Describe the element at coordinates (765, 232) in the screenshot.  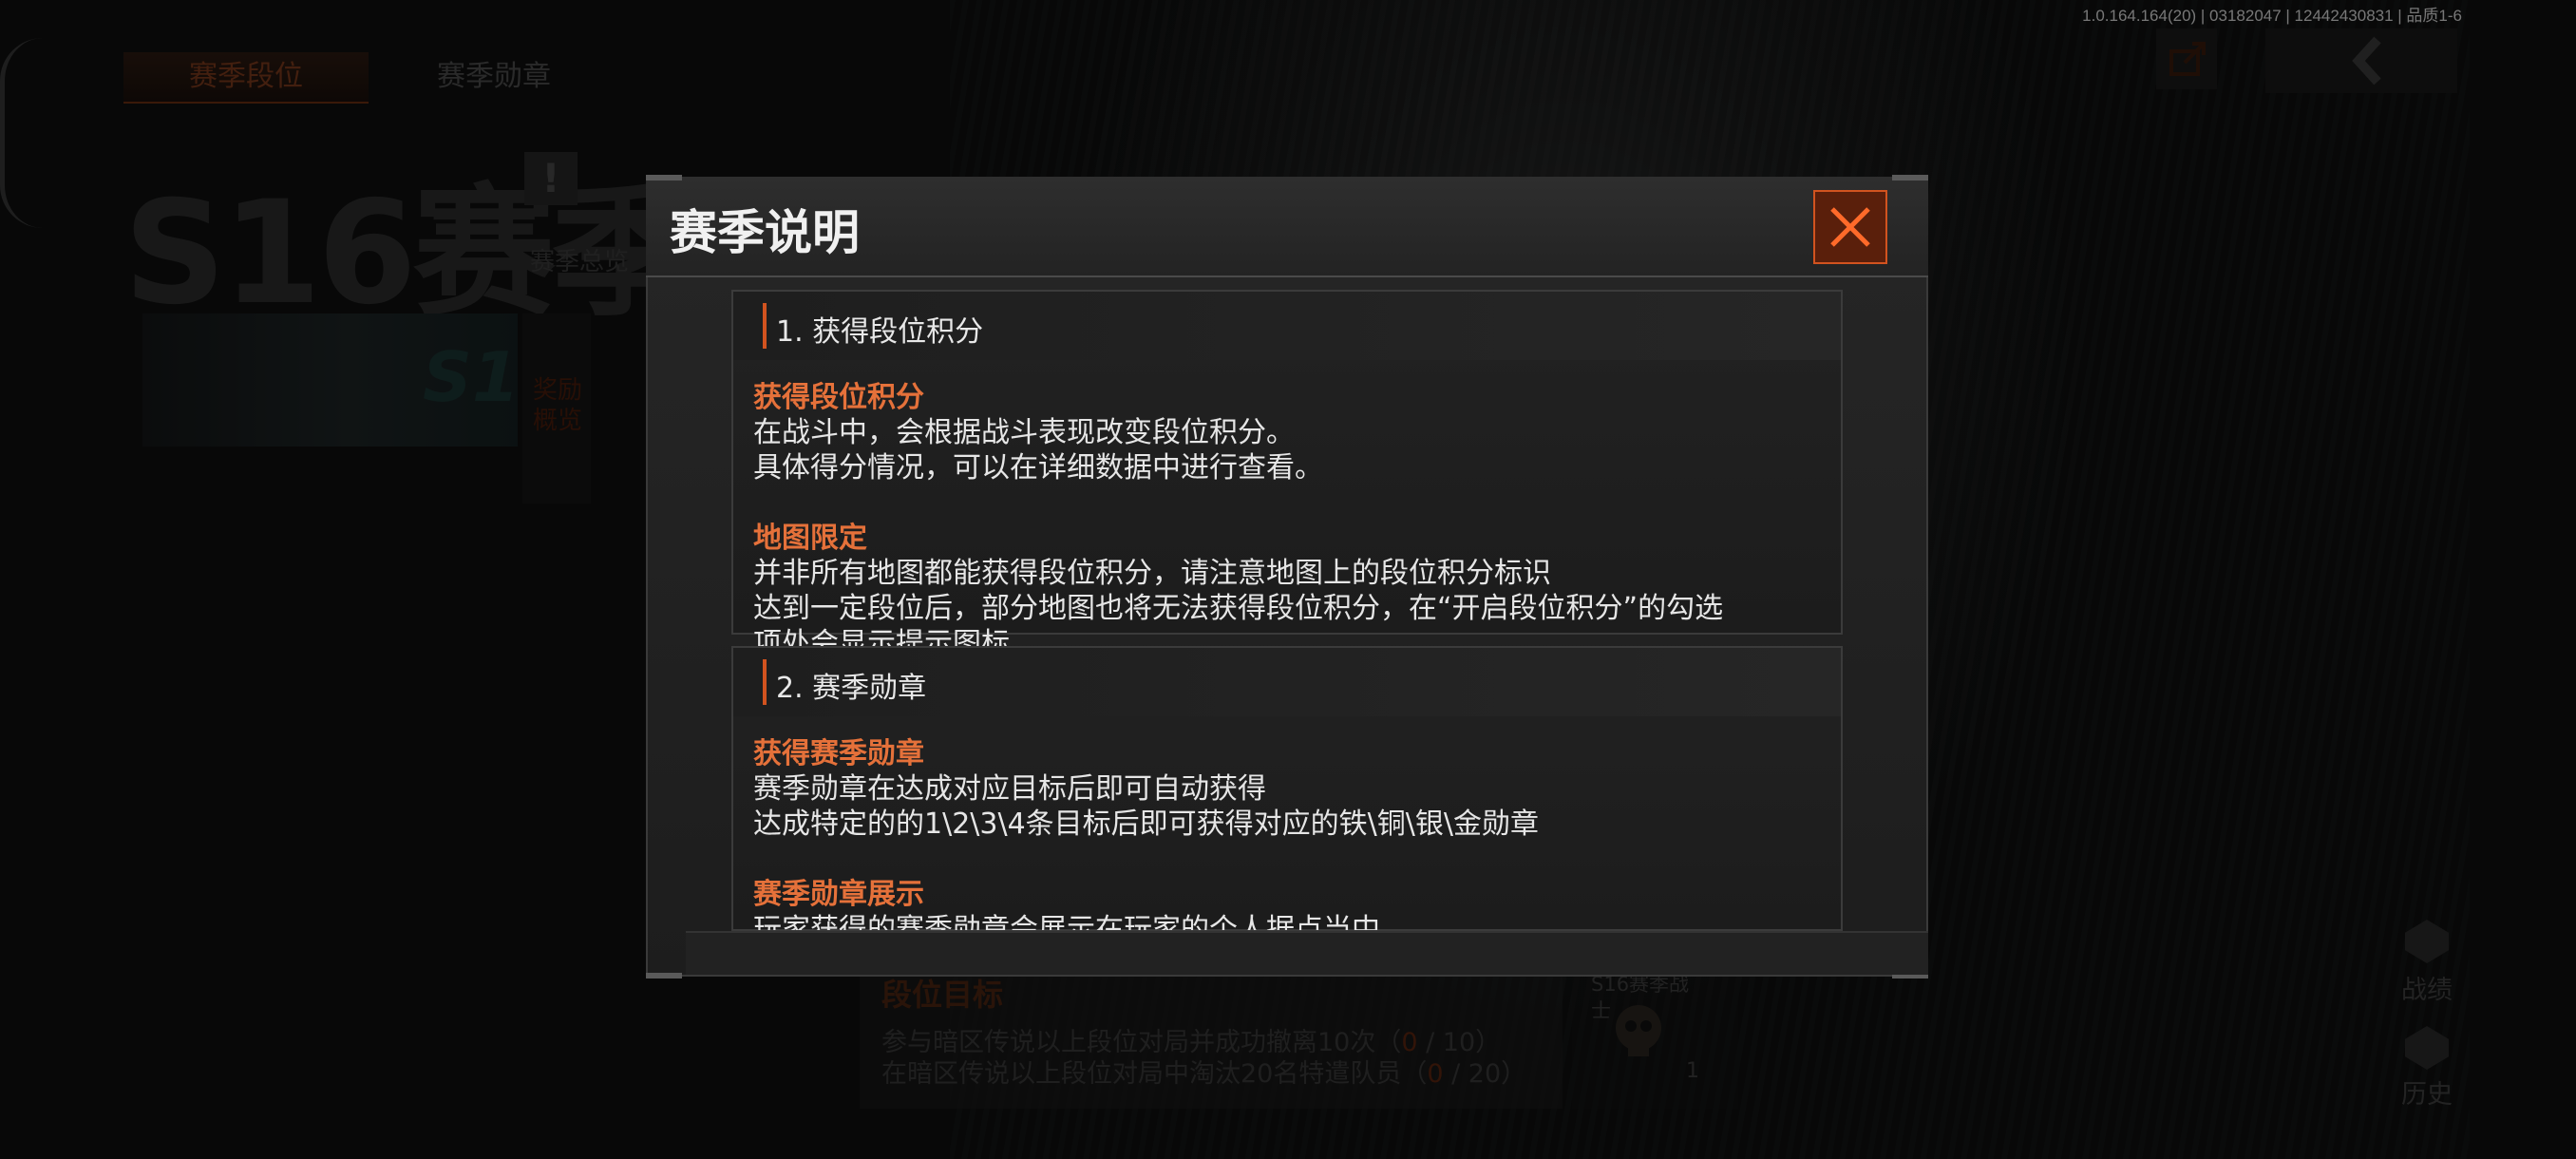
I see `dialog-title: 赛季说明` at that location.